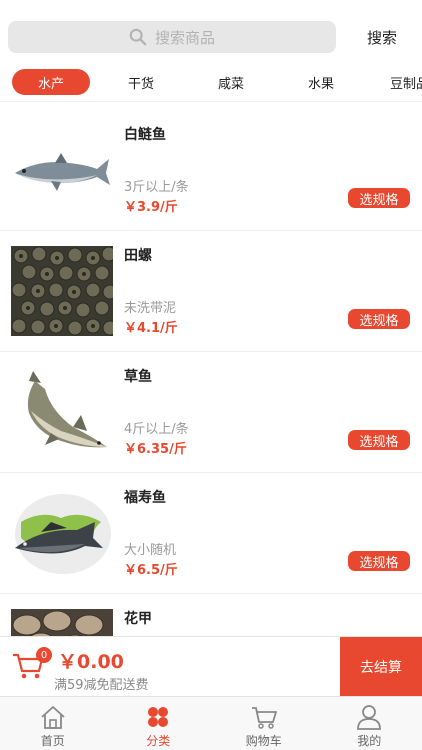 The height and width of the screenshot is (750, 422). What do you see at coordinates (151, 570) in the screenshot?
I see `product-price: ￥6.5/斤` at bounding box center [151, 570].